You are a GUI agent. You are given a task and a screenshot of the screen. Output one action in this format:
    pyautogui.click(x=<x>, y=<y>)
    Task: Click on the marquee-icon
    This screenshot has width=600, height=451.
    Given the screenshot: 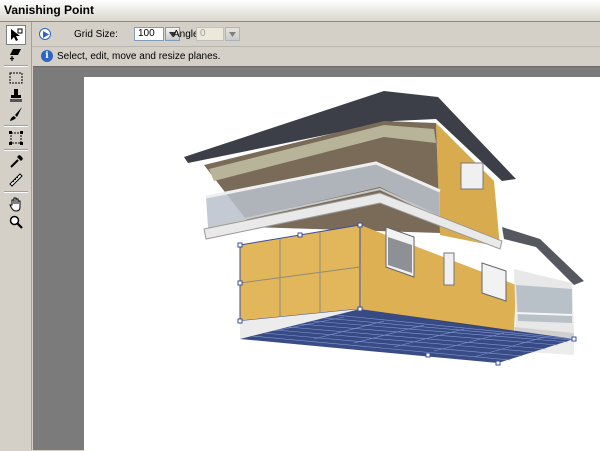 What is the action you would take?
    pyautogui.click(x=16, y=78)
    